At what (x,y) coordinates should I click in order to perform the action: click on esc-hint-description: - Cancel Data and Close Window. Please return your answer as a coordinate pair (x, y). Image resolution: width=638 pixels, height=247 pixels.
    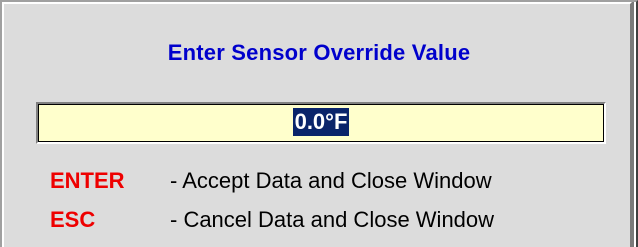
    Looking at the image, I should click on (332, 219).